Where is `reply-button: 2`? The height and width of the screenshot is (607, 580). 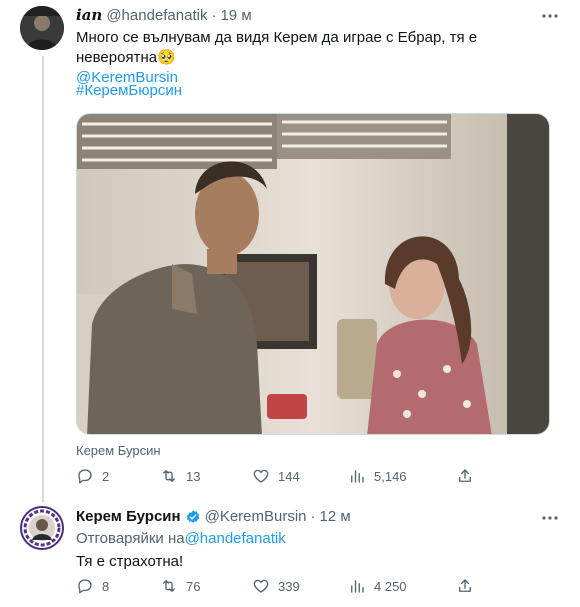
reply-button: 2 is located at coordinates (92, 476).